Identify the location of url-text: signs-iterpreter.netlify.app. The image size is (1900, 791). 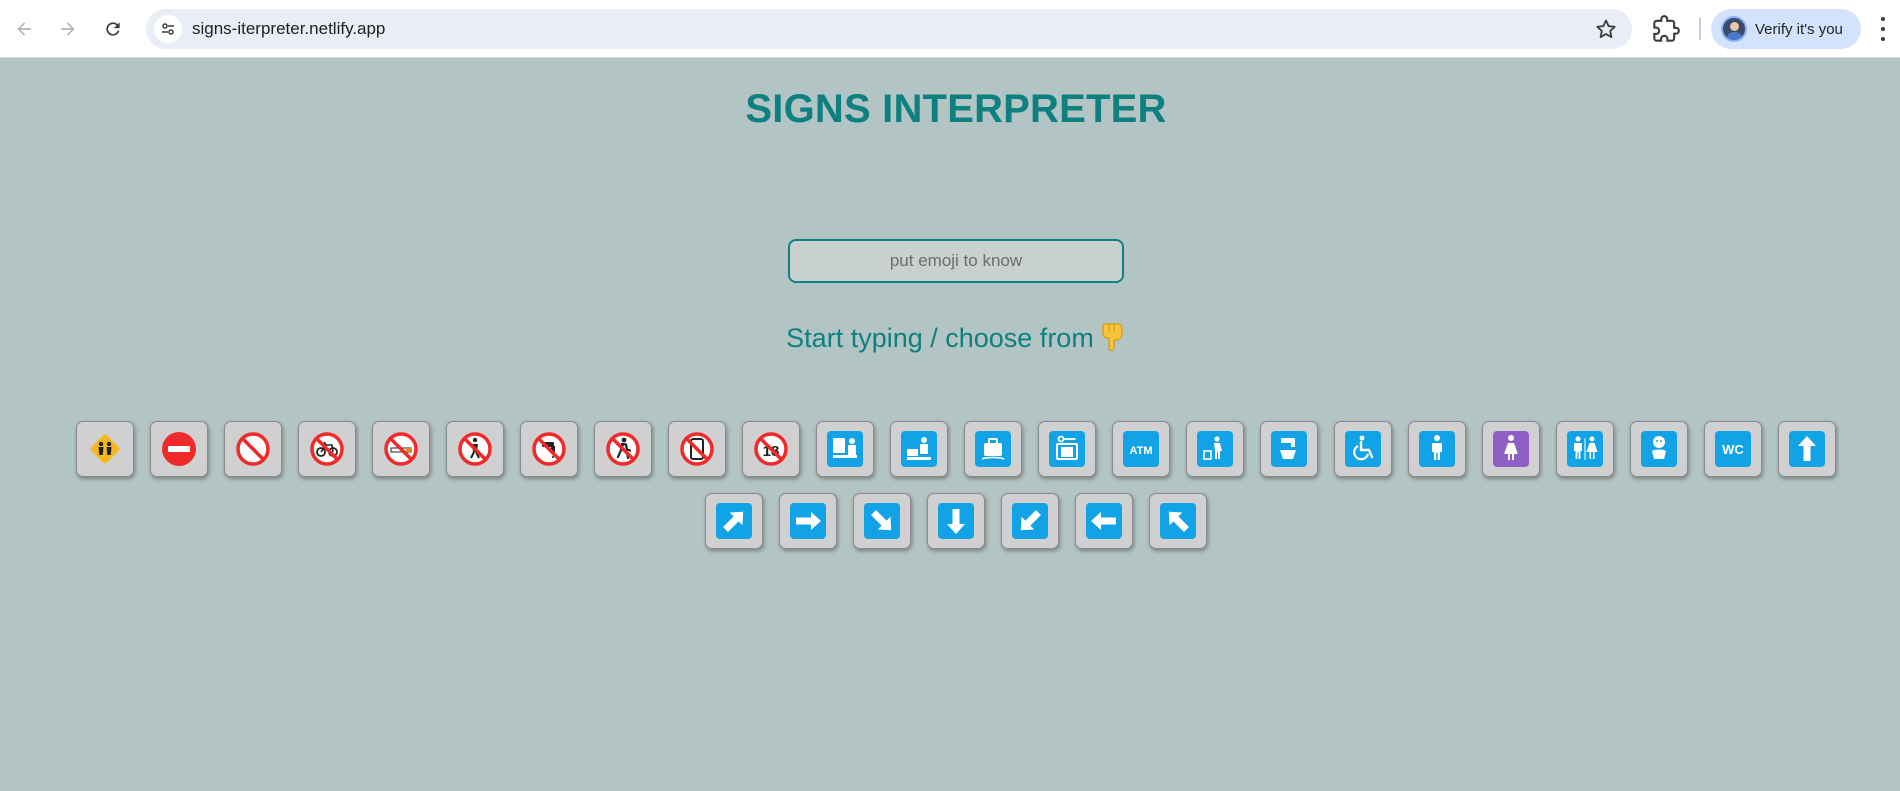
(288, 29).